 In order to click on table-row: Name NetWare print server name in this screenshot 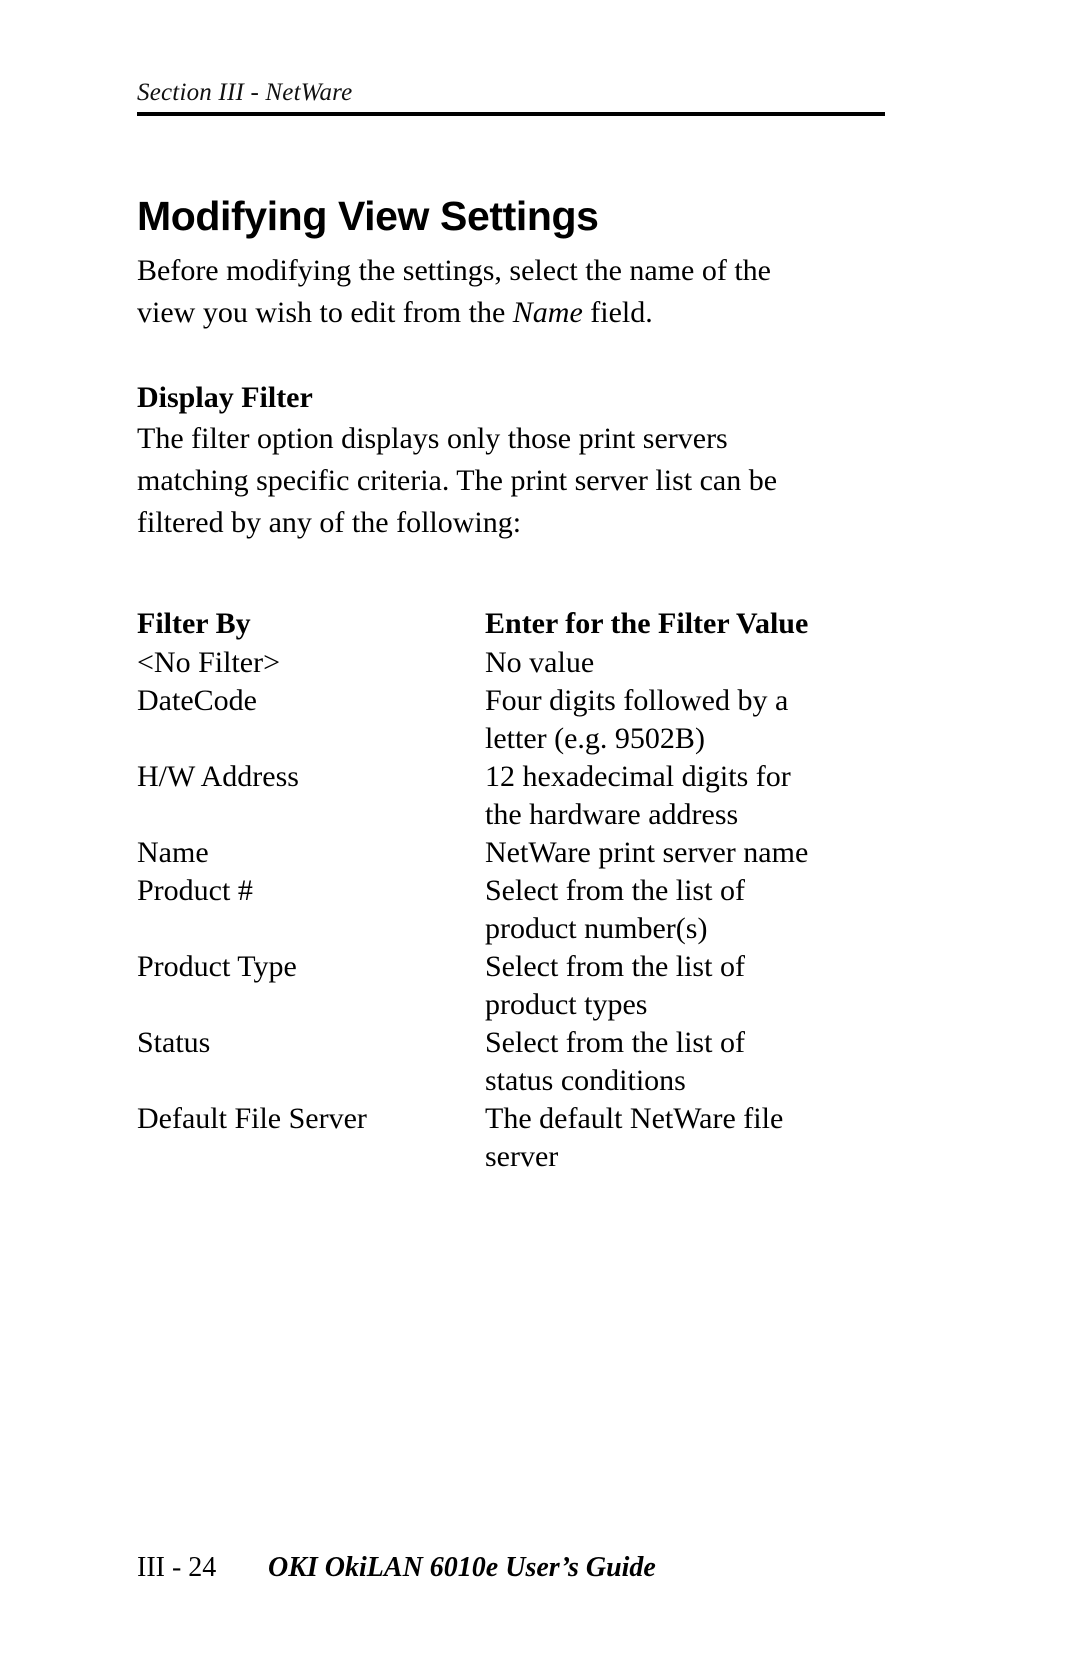, I will do `click(517, 853)`.